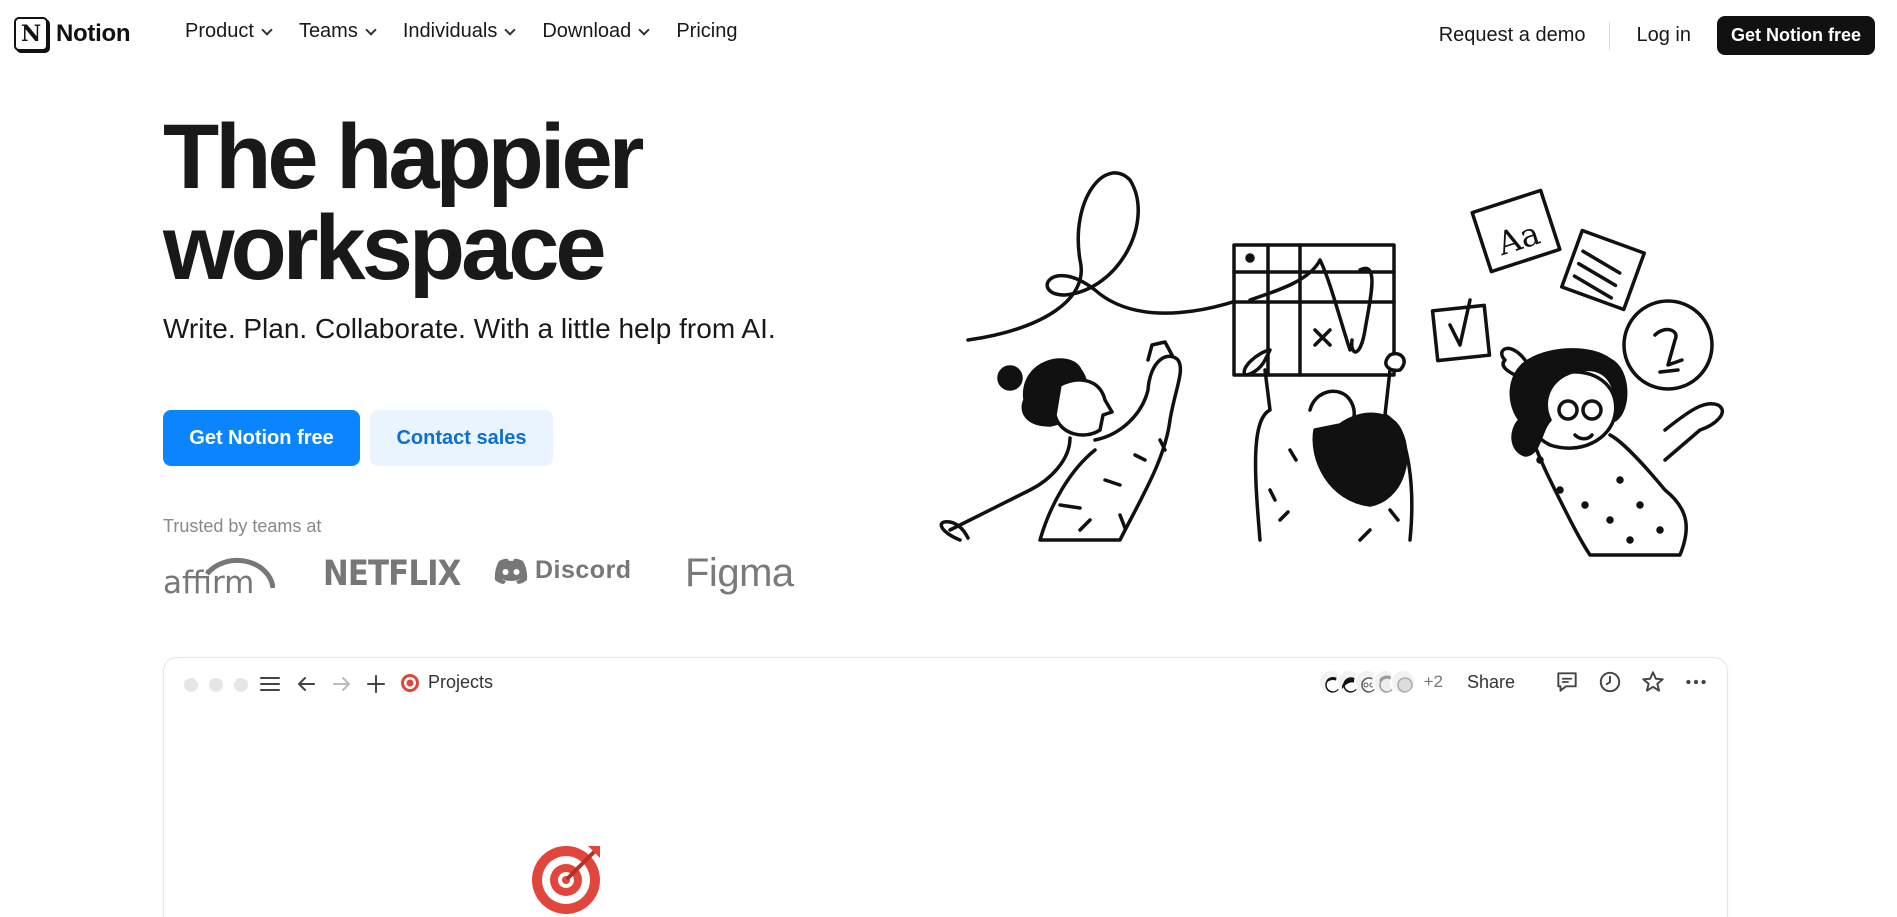 This screenshot has height=917, width=1897. What do you see at coordinates (739, 573) in the screenshot?
I see `figma-logo: Figma` at bounding box center [739, 573].